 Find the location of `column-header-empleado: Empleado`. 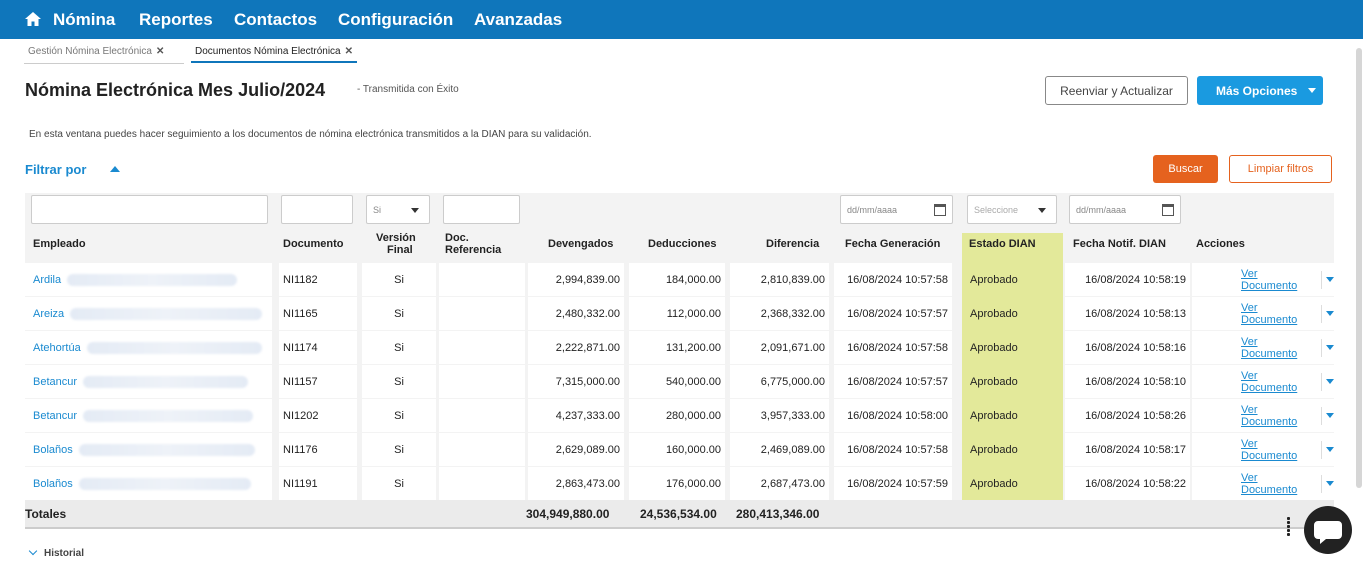

column-header-empleado: Empleado is located at coordinates (59, 244).